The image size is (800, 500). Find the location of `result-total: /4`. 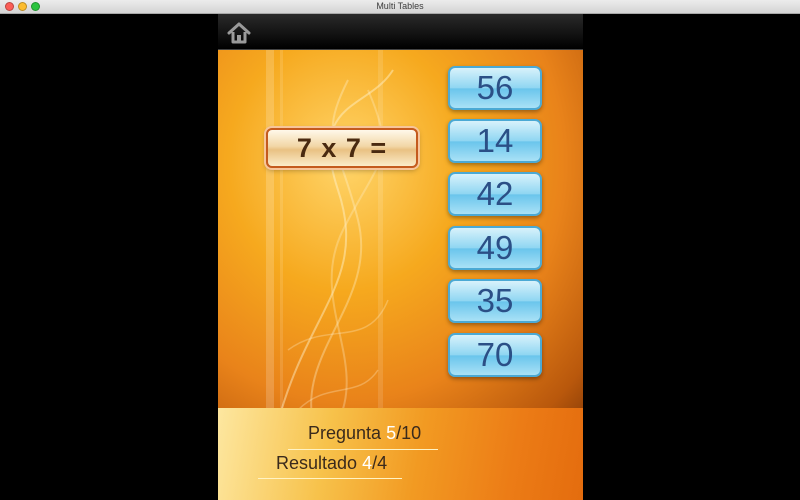

result-total: /4 is located at coordinates (380, 463).